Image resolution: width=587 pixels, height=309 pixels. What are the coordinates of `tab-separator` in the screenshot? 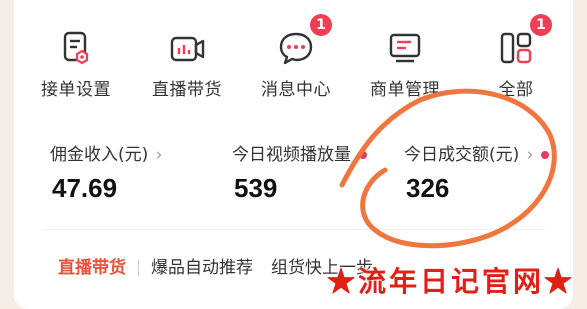 It's located at (138, 268).